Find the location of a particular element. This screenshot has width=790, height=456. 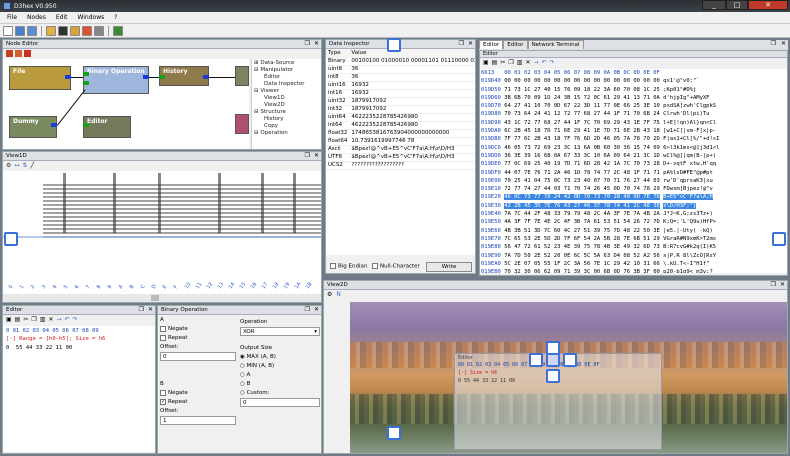

tree-copy: Copy is located at coordinates (286, 126).